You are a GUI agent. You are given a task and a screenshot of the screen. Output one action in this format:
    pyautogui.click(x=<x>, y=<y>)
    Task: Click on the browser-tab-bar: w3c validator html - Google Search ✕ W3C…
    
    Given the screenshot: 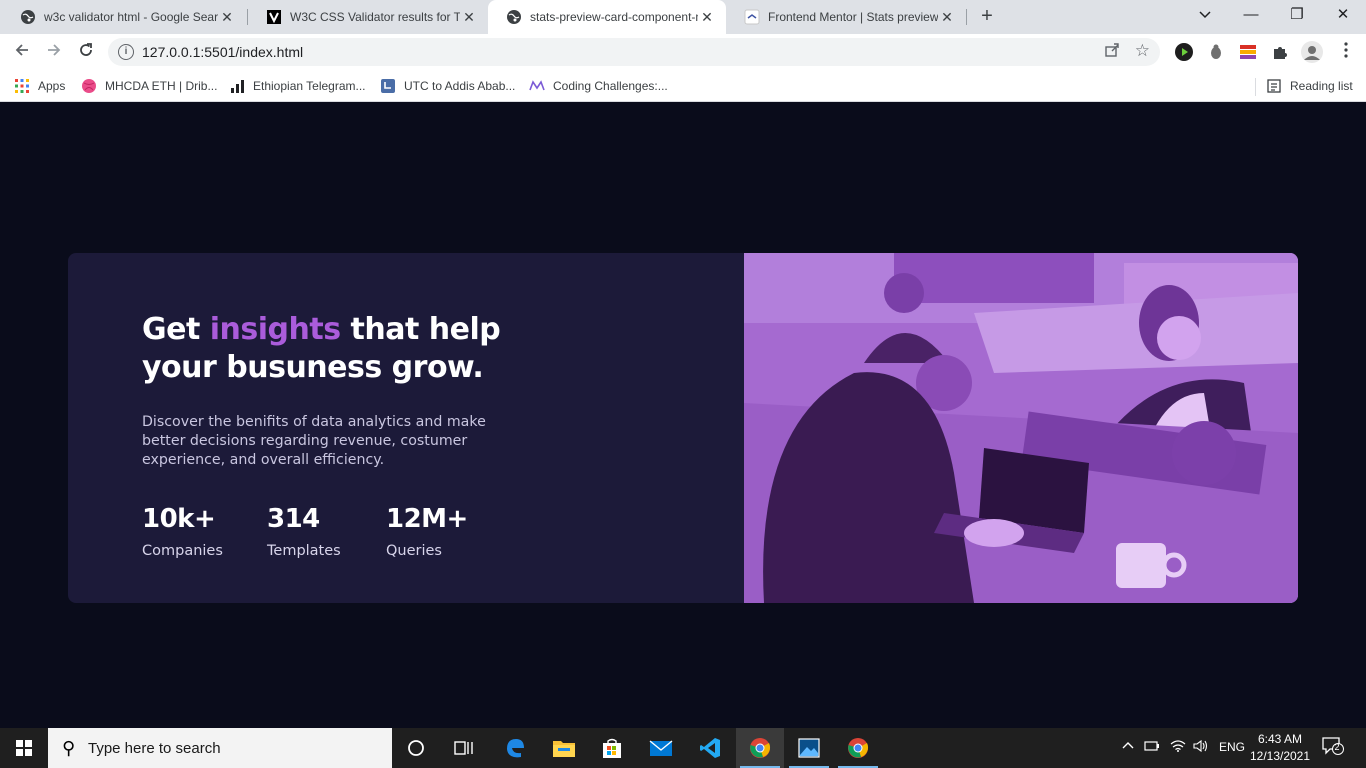 What is the action you would take?
    pyautogui.click(x=683, y=17)
    